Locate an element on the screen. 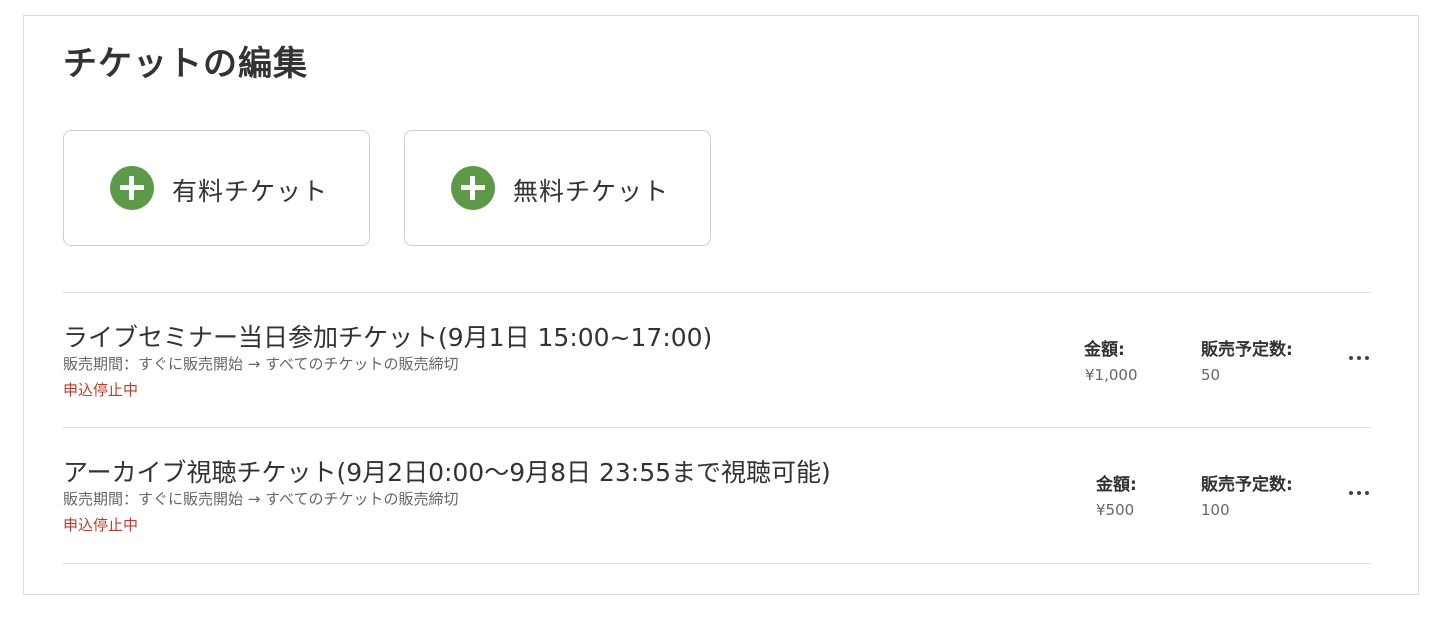  add-paid-ticket-label: 有料チケット is located at coordinates (250, 191).